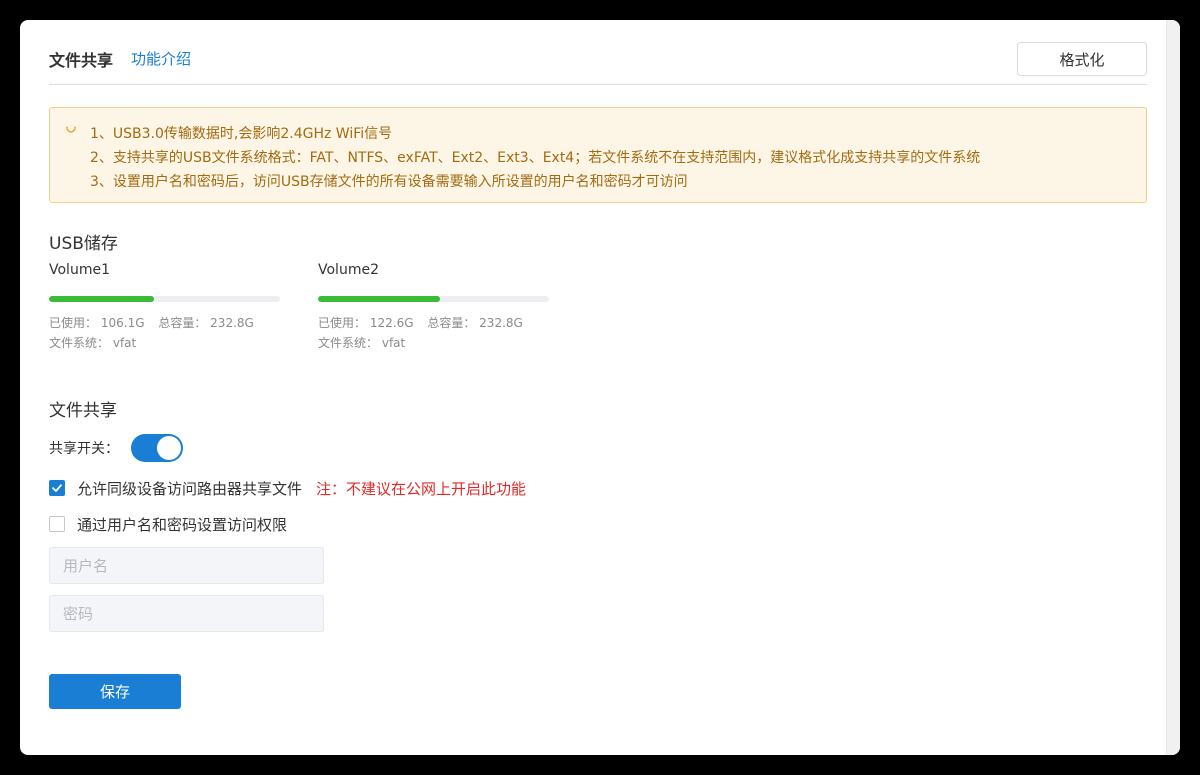 This screenshot has height=775, width=1200. What do you see at coordinates (79, 270) in the screenshot?
I see `volume-name: Volume1` at bounding box center [79, 270].